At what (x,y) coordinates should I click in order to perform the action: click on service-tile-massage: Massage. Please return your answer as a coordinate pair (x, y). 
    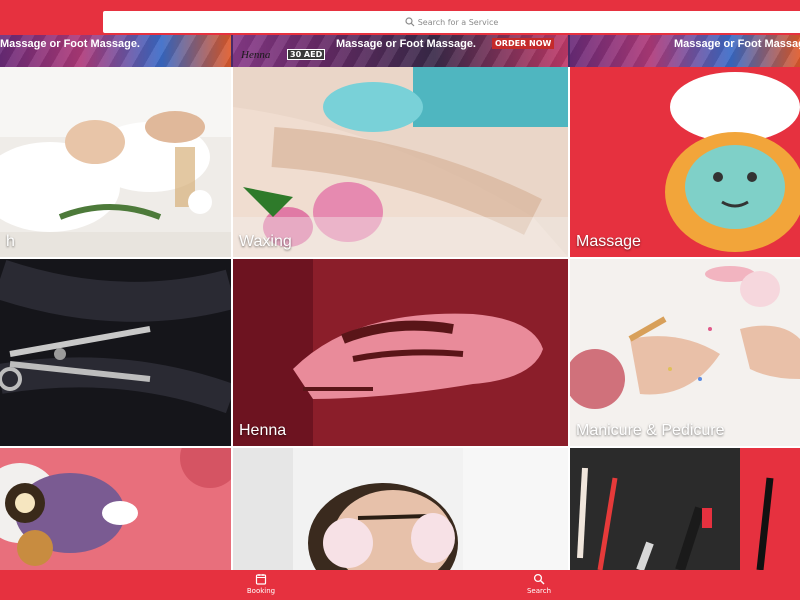
    Looking at the image, I should click on (685, 162).